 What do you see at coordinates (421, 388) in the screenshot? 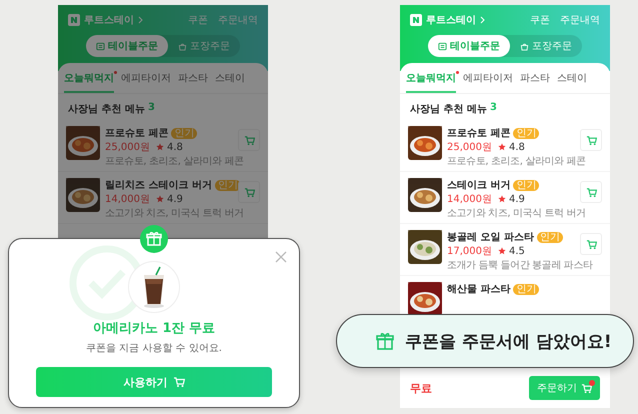
I see `total-price: 무료` at bounding box center [421, 388].